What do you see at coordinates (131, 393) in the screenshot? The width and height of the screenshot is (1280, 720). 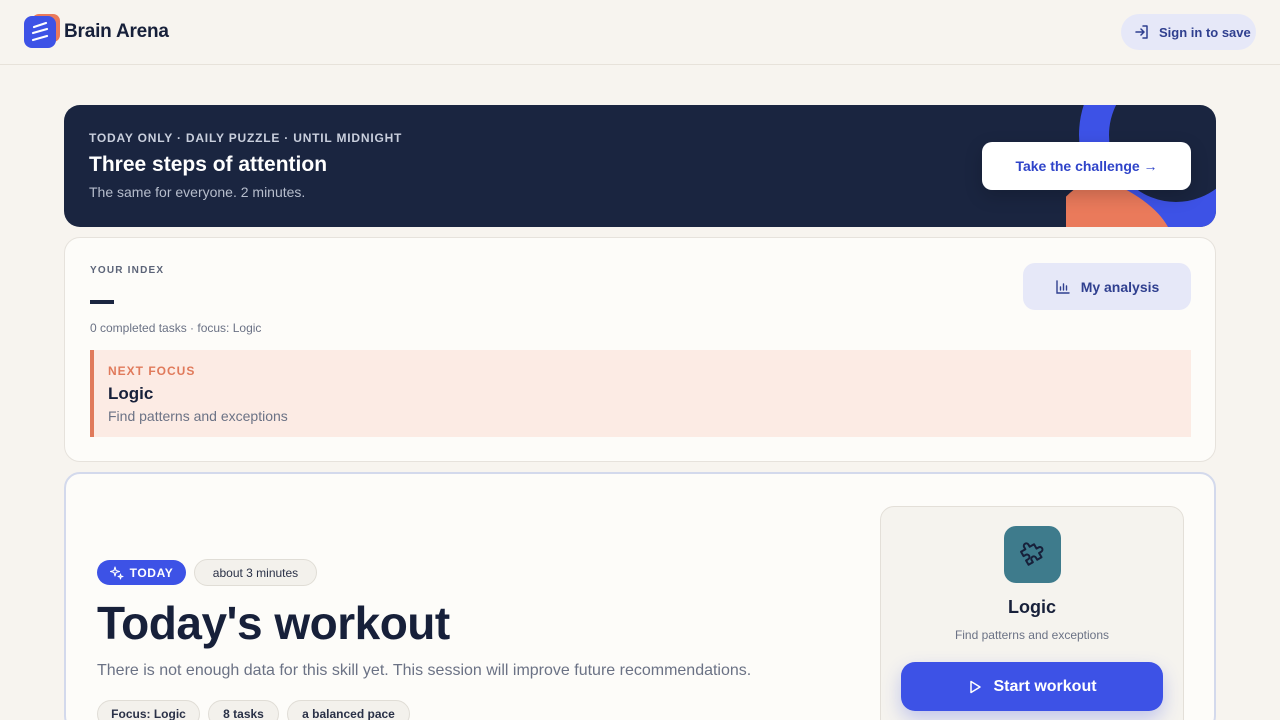 I see `next-focus-title: Logic` at bounding box center [131, 393].